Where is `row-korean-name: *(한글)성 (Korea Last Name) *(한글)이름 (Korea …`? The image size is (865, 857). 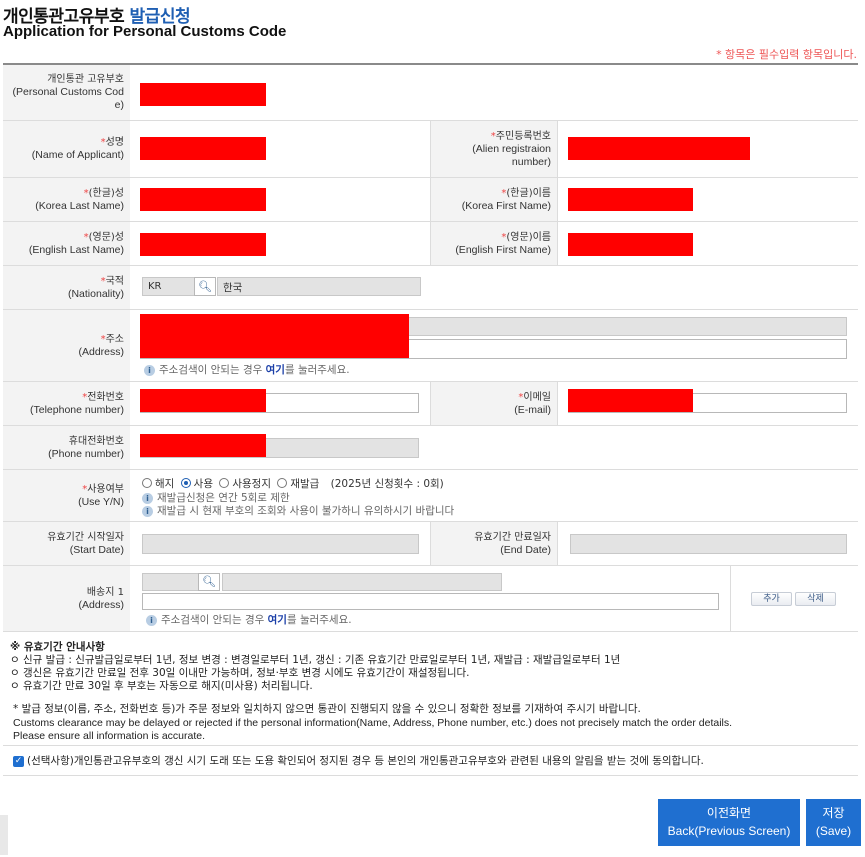
row-korean-name: *(한글)성 (Korea Last Name) *(한글)이름 (Korea … is located at coordinates (430, 200).